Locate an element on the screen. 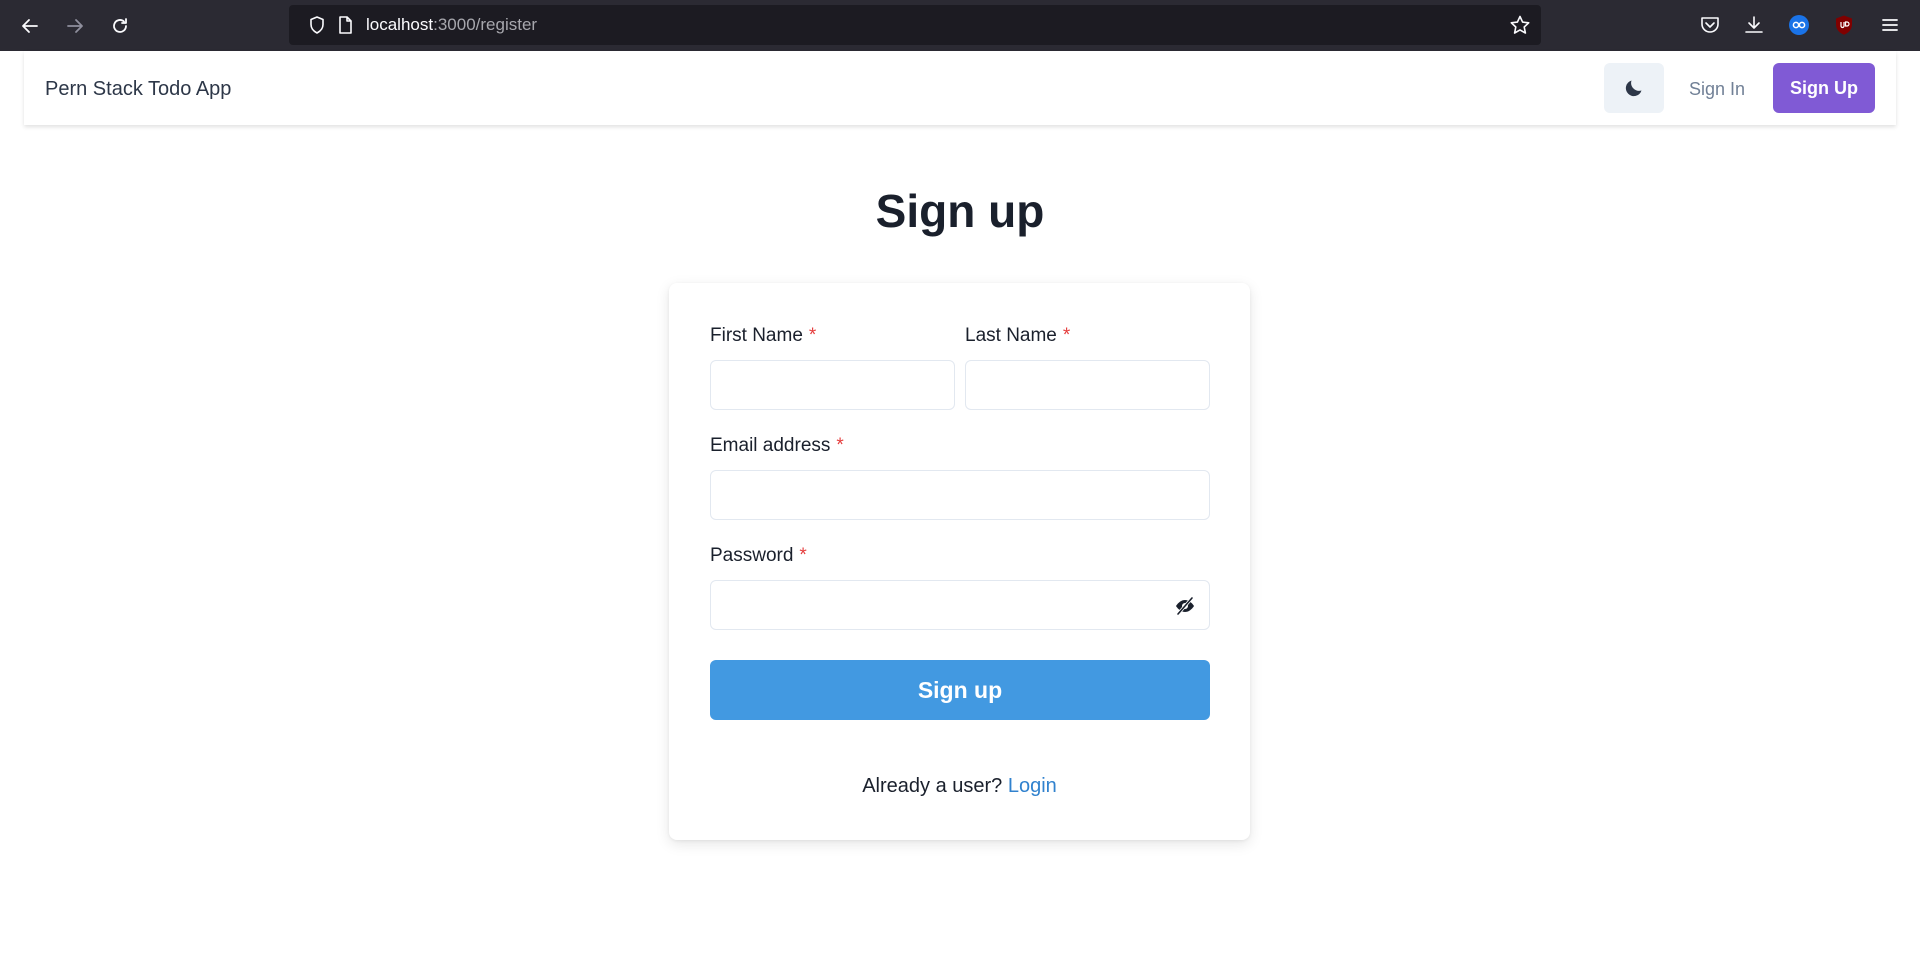  app-navbar: Pern Stack Todo App Sign In Sign Up is located at coordinates (960, 88).